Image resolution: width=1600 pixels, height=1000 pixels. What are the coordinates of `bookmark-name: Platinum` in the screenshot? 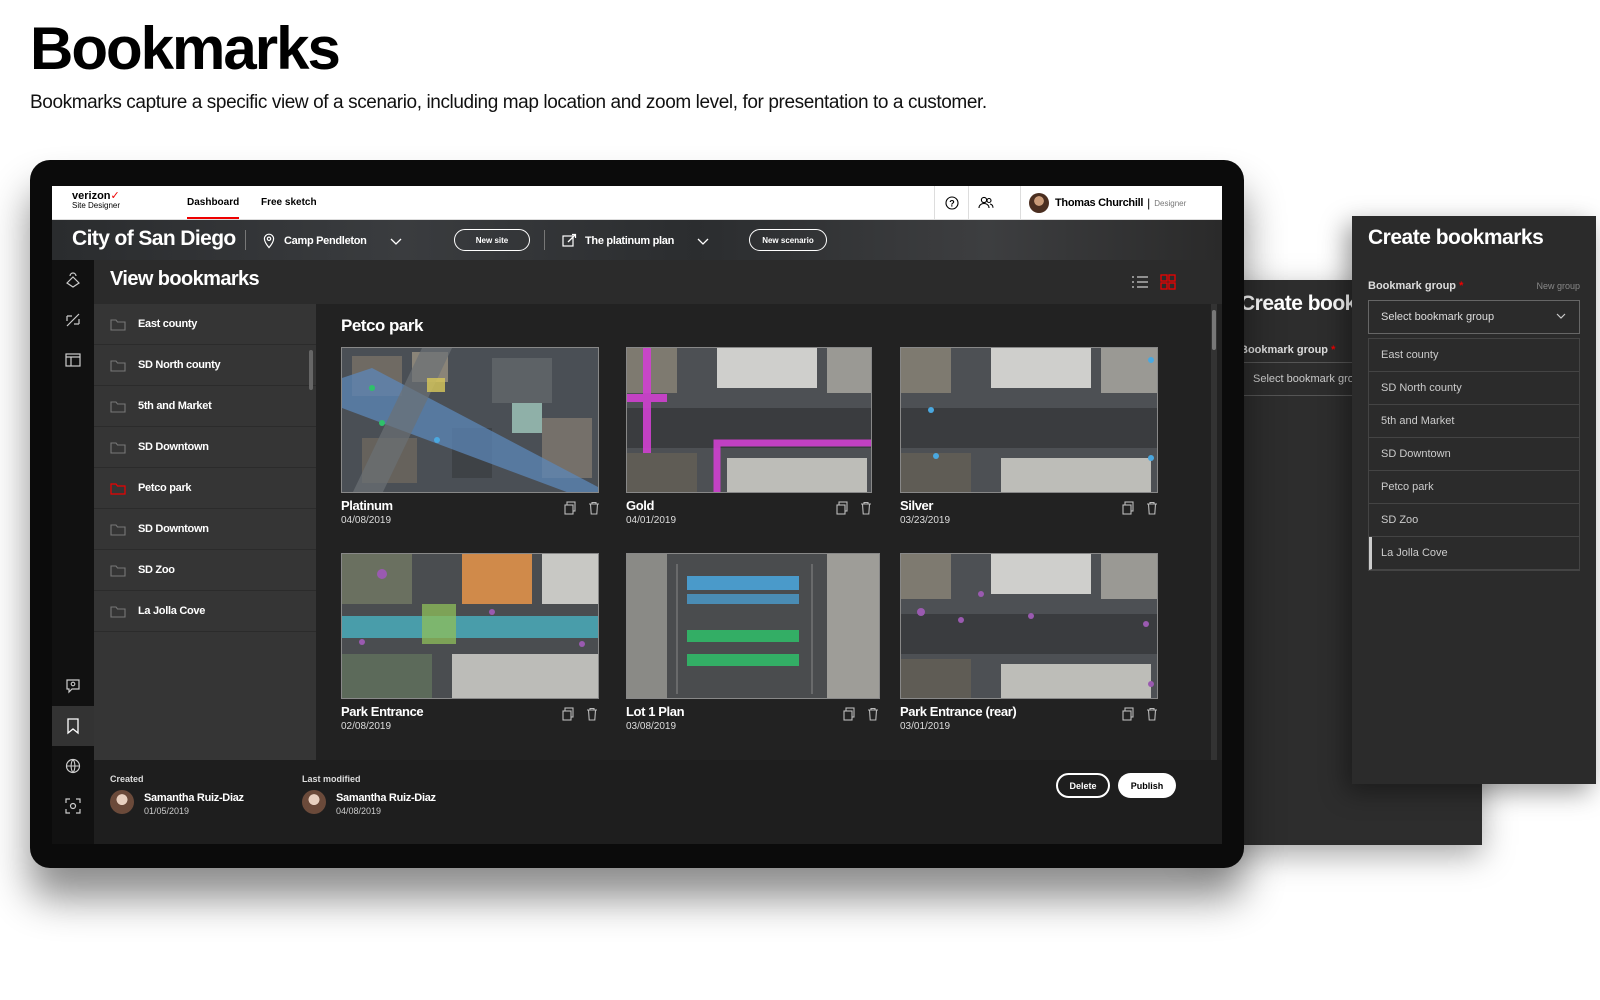 It's located at (367, 505).